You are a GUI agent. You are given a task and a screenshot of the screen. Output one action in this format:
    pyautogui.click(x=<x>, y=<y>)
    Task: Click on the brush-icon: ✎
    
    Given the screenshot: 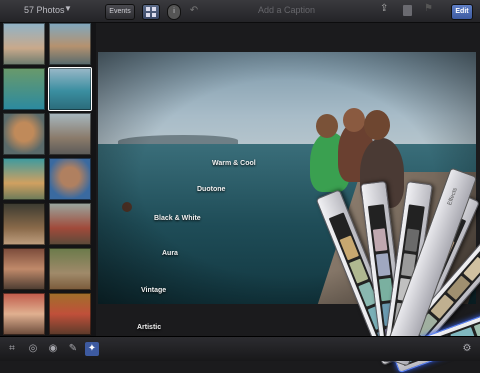 What is the action you would take?
    pyautogui.click(x=73, y=349)
    